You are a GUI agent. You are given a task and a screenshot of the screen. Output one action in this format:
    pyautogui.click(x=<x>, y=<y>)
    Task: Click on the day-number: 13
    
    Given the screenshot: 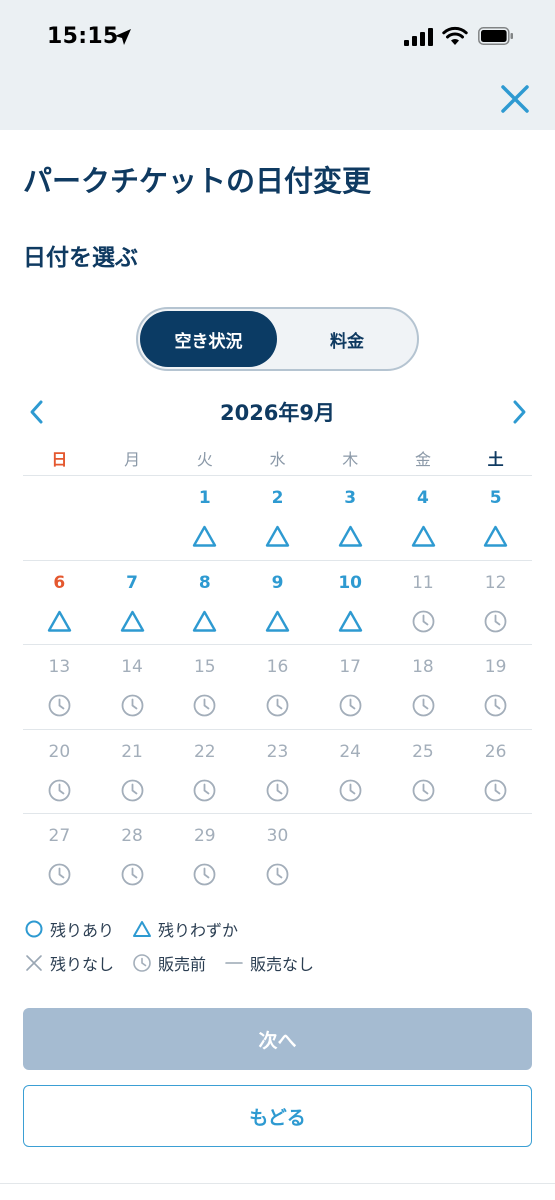 What is the action you would take?
    pyautogui.click(x=59, y=667)
    